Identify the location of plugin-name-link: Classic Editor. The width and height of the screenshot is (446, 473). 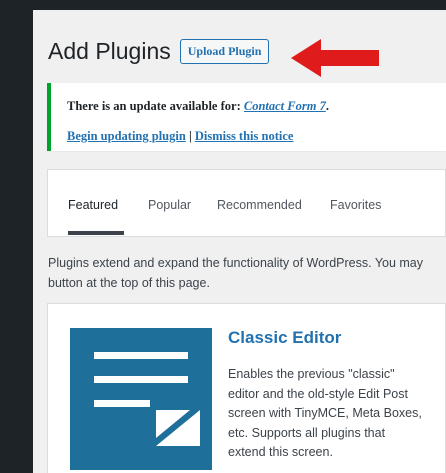
(284, 338).